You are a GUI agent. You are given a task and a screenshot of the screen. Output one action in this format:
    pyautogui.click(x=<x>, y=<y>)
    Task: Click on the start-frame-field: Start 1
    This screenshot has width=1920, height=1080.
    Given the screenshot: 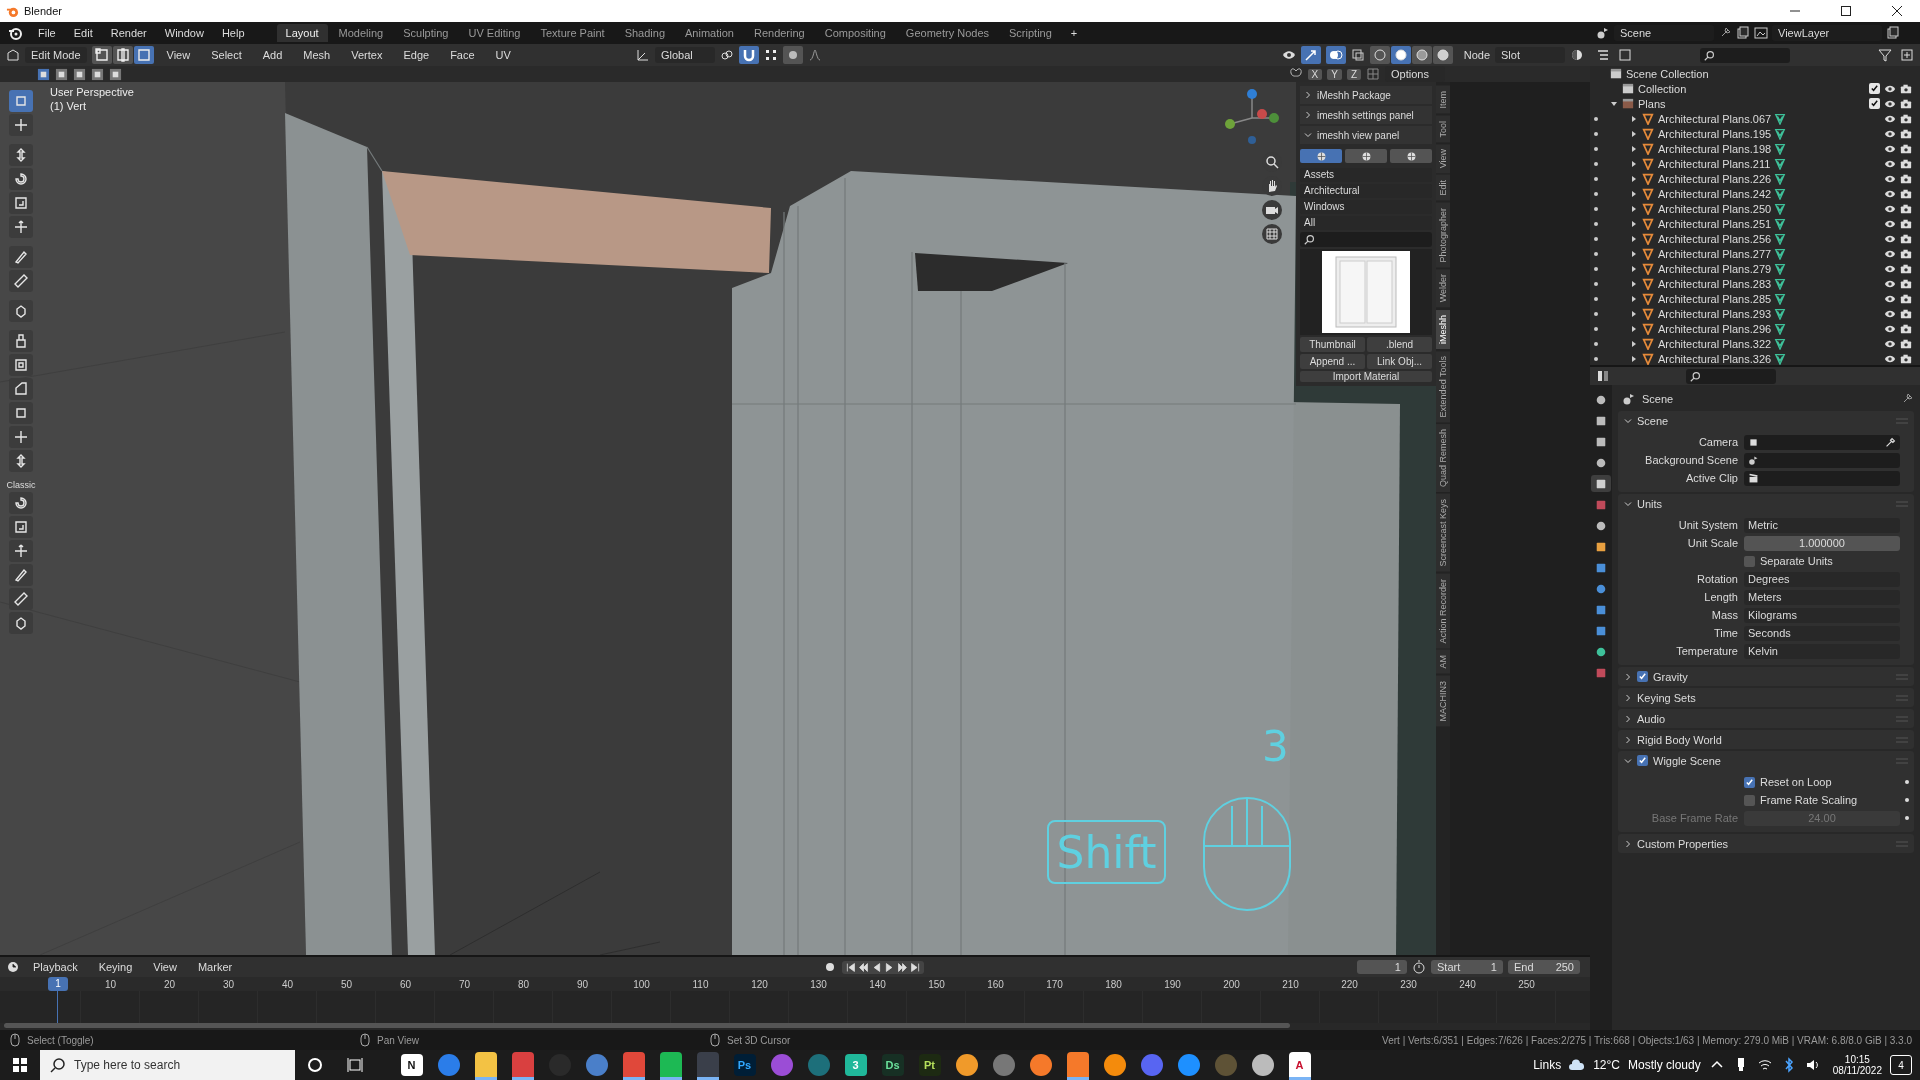 What is the action you would take?
    pyautogui.click(x=1467, y=967)
    